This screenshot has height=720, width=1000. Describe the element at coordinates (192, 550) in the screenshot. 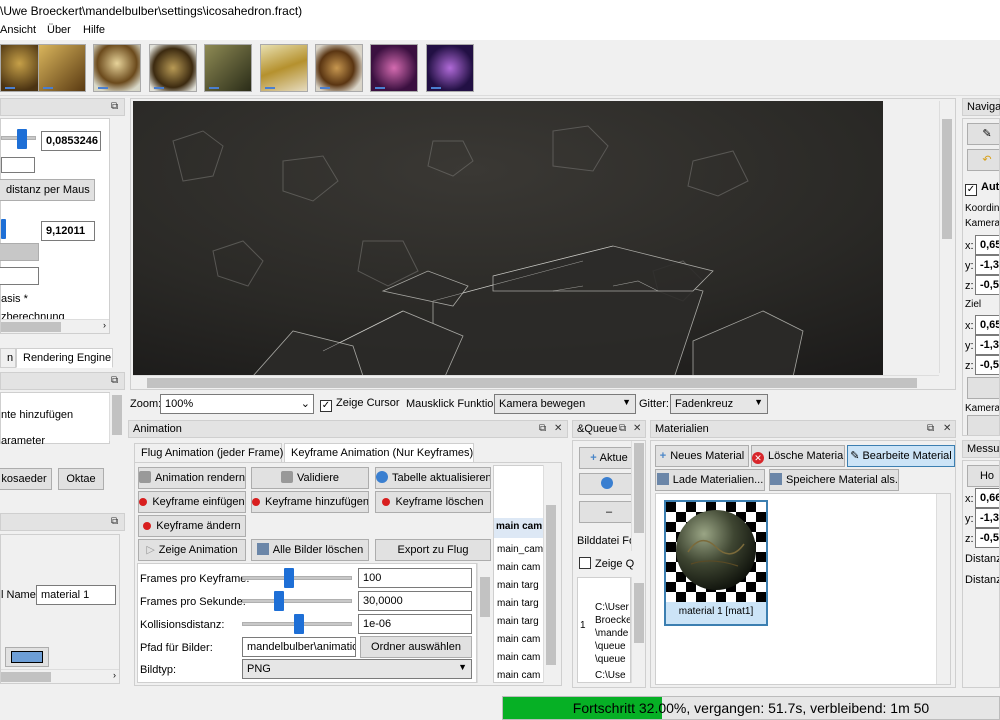

I see `show-animation-button: ▷ Zeige Animation` at that location.